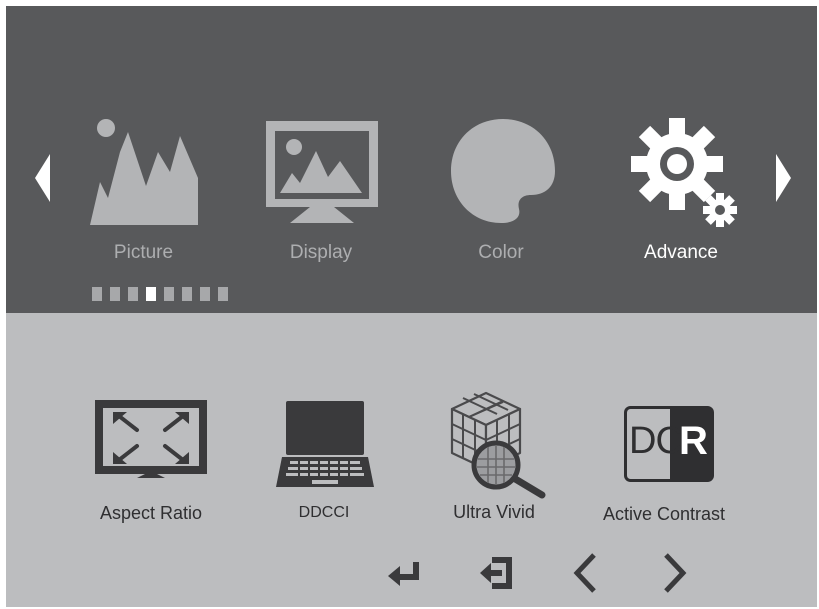 The image size is (819, 609). I want to click on dcr-icon: DC R, so click(669, 444).